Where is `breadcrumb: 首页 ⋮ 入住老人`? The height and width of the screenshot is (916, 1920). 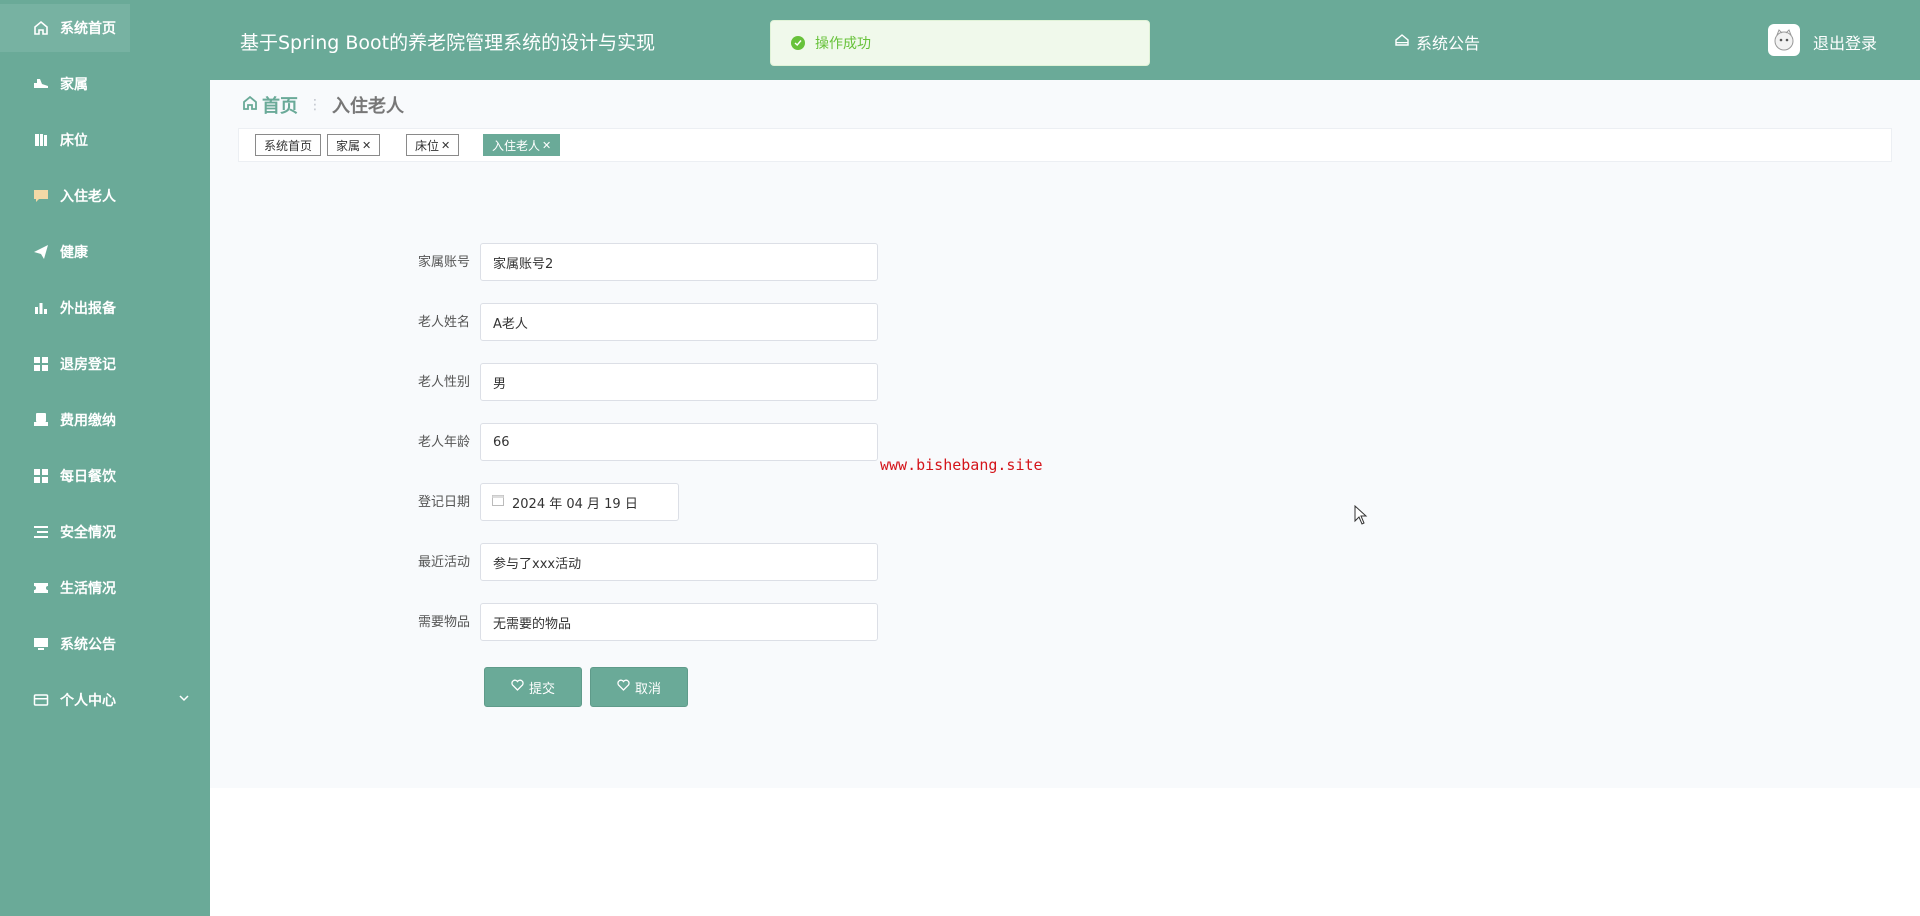
breadcrumb: 首页 ⋮ 入住老人 is located at coordinates (323, 105).